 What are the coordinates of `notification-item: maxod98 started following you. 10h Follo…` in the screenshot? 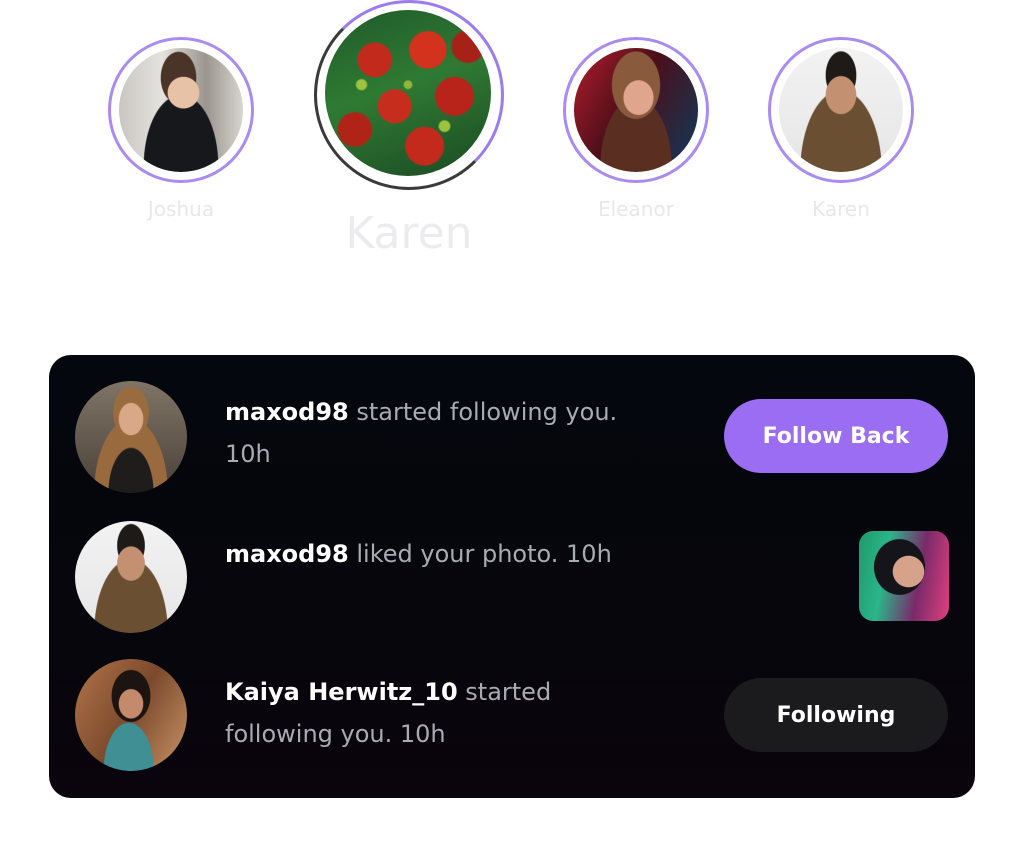 It's located at (512, 437).